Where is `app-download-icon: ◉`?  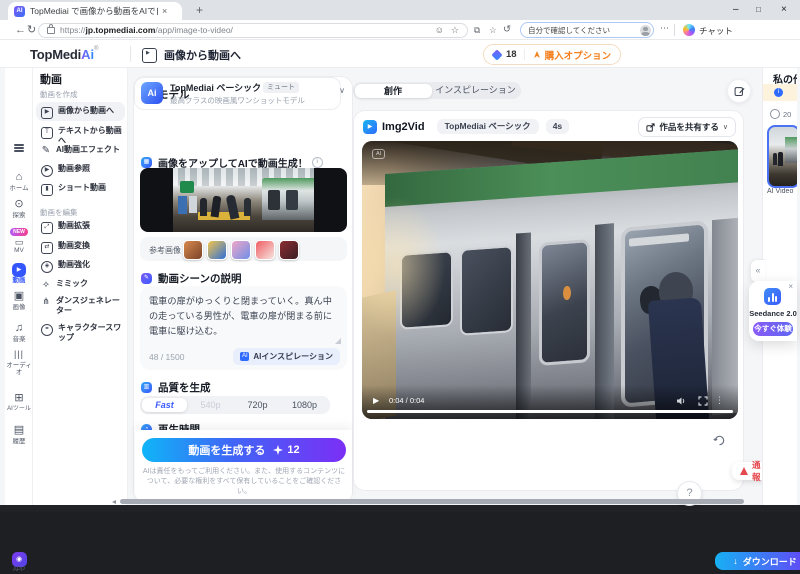 app-download-icon: ◉ is located at coordinates (19, 559).